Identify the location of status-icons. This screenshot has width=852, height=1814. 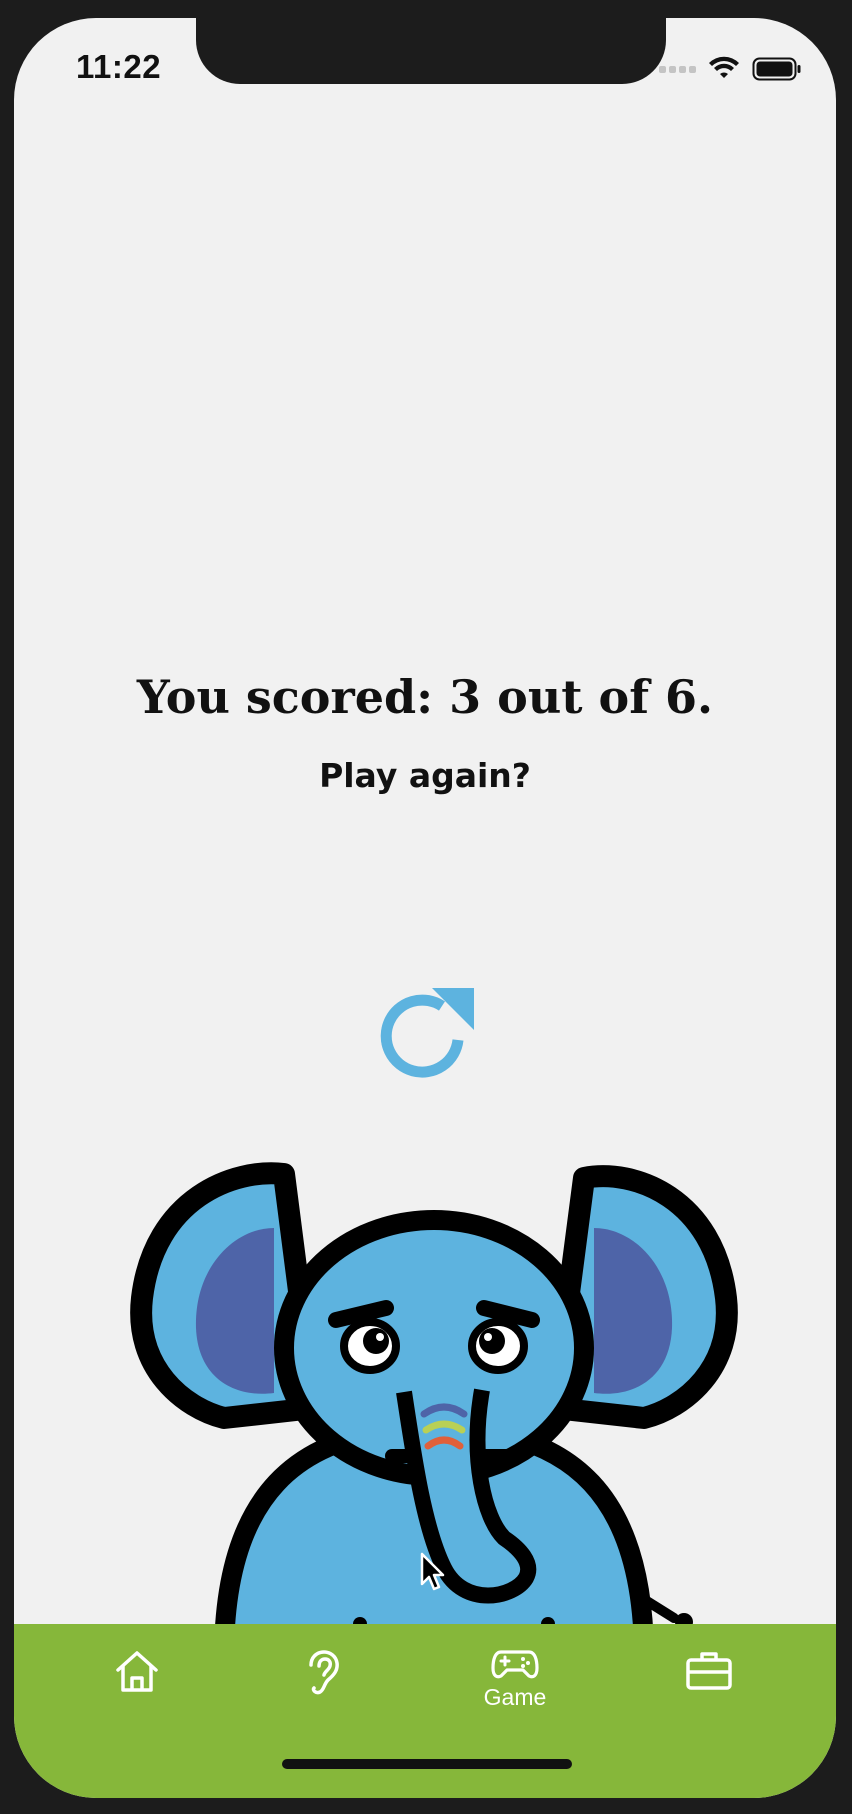
(730, 69).